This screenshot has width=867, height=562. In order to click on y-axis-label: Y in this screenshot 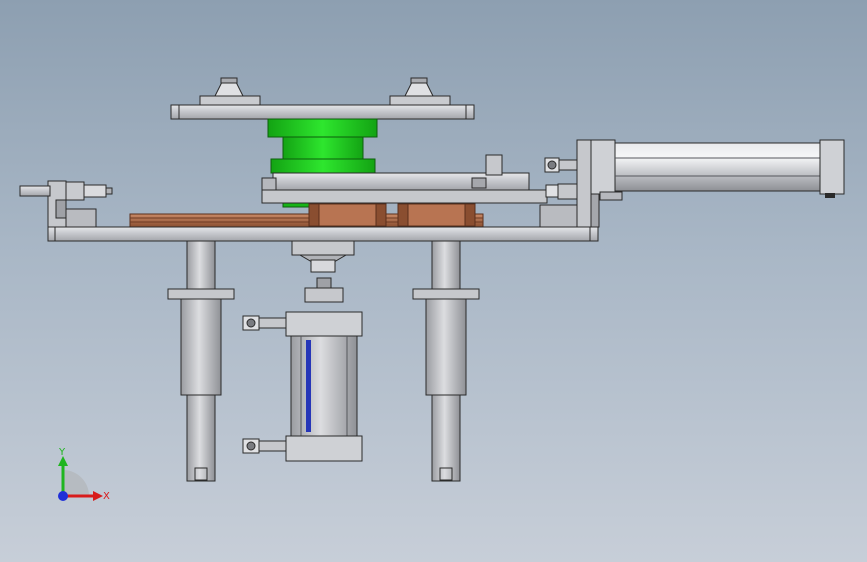, I will do `click(62, 452)`.